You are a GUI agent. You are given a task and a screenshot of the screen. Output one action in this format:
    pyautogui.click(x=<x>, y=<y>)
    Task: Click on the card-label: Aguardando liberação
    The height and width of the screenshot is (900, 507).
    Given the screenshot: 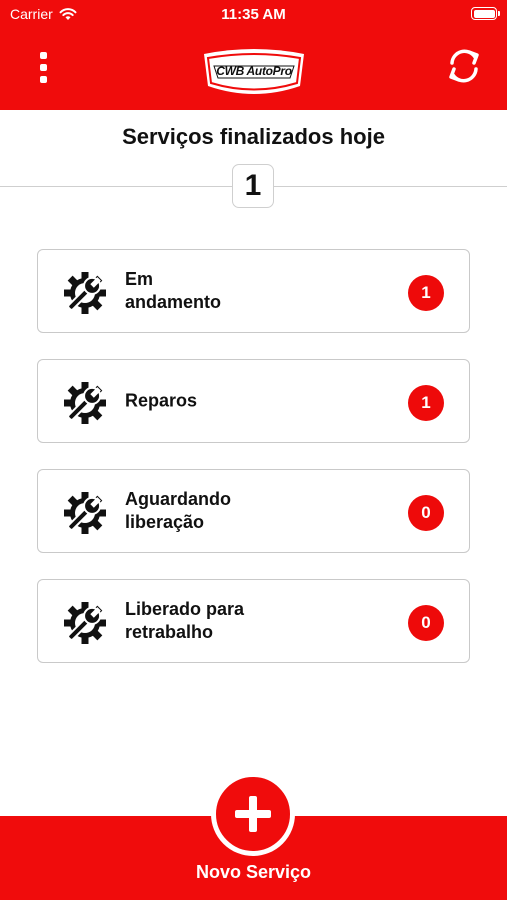 What is the action you would take?
    pyautogui.click(x=178, y=510)
    